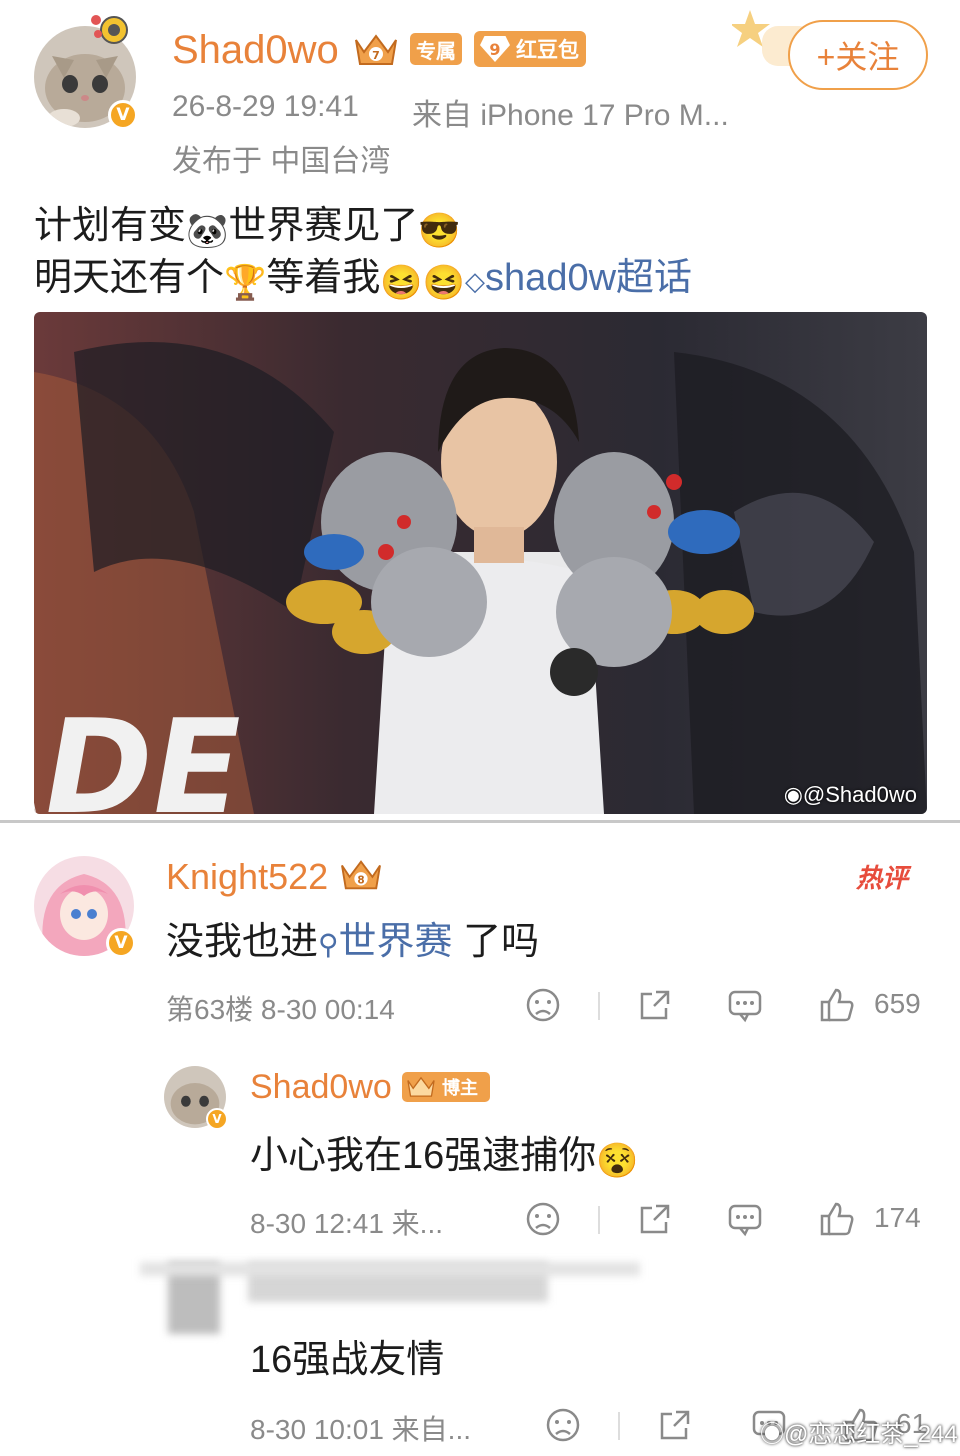  I want to click on photo-watermark: ◉@Shad0wo, so click(850, 795).